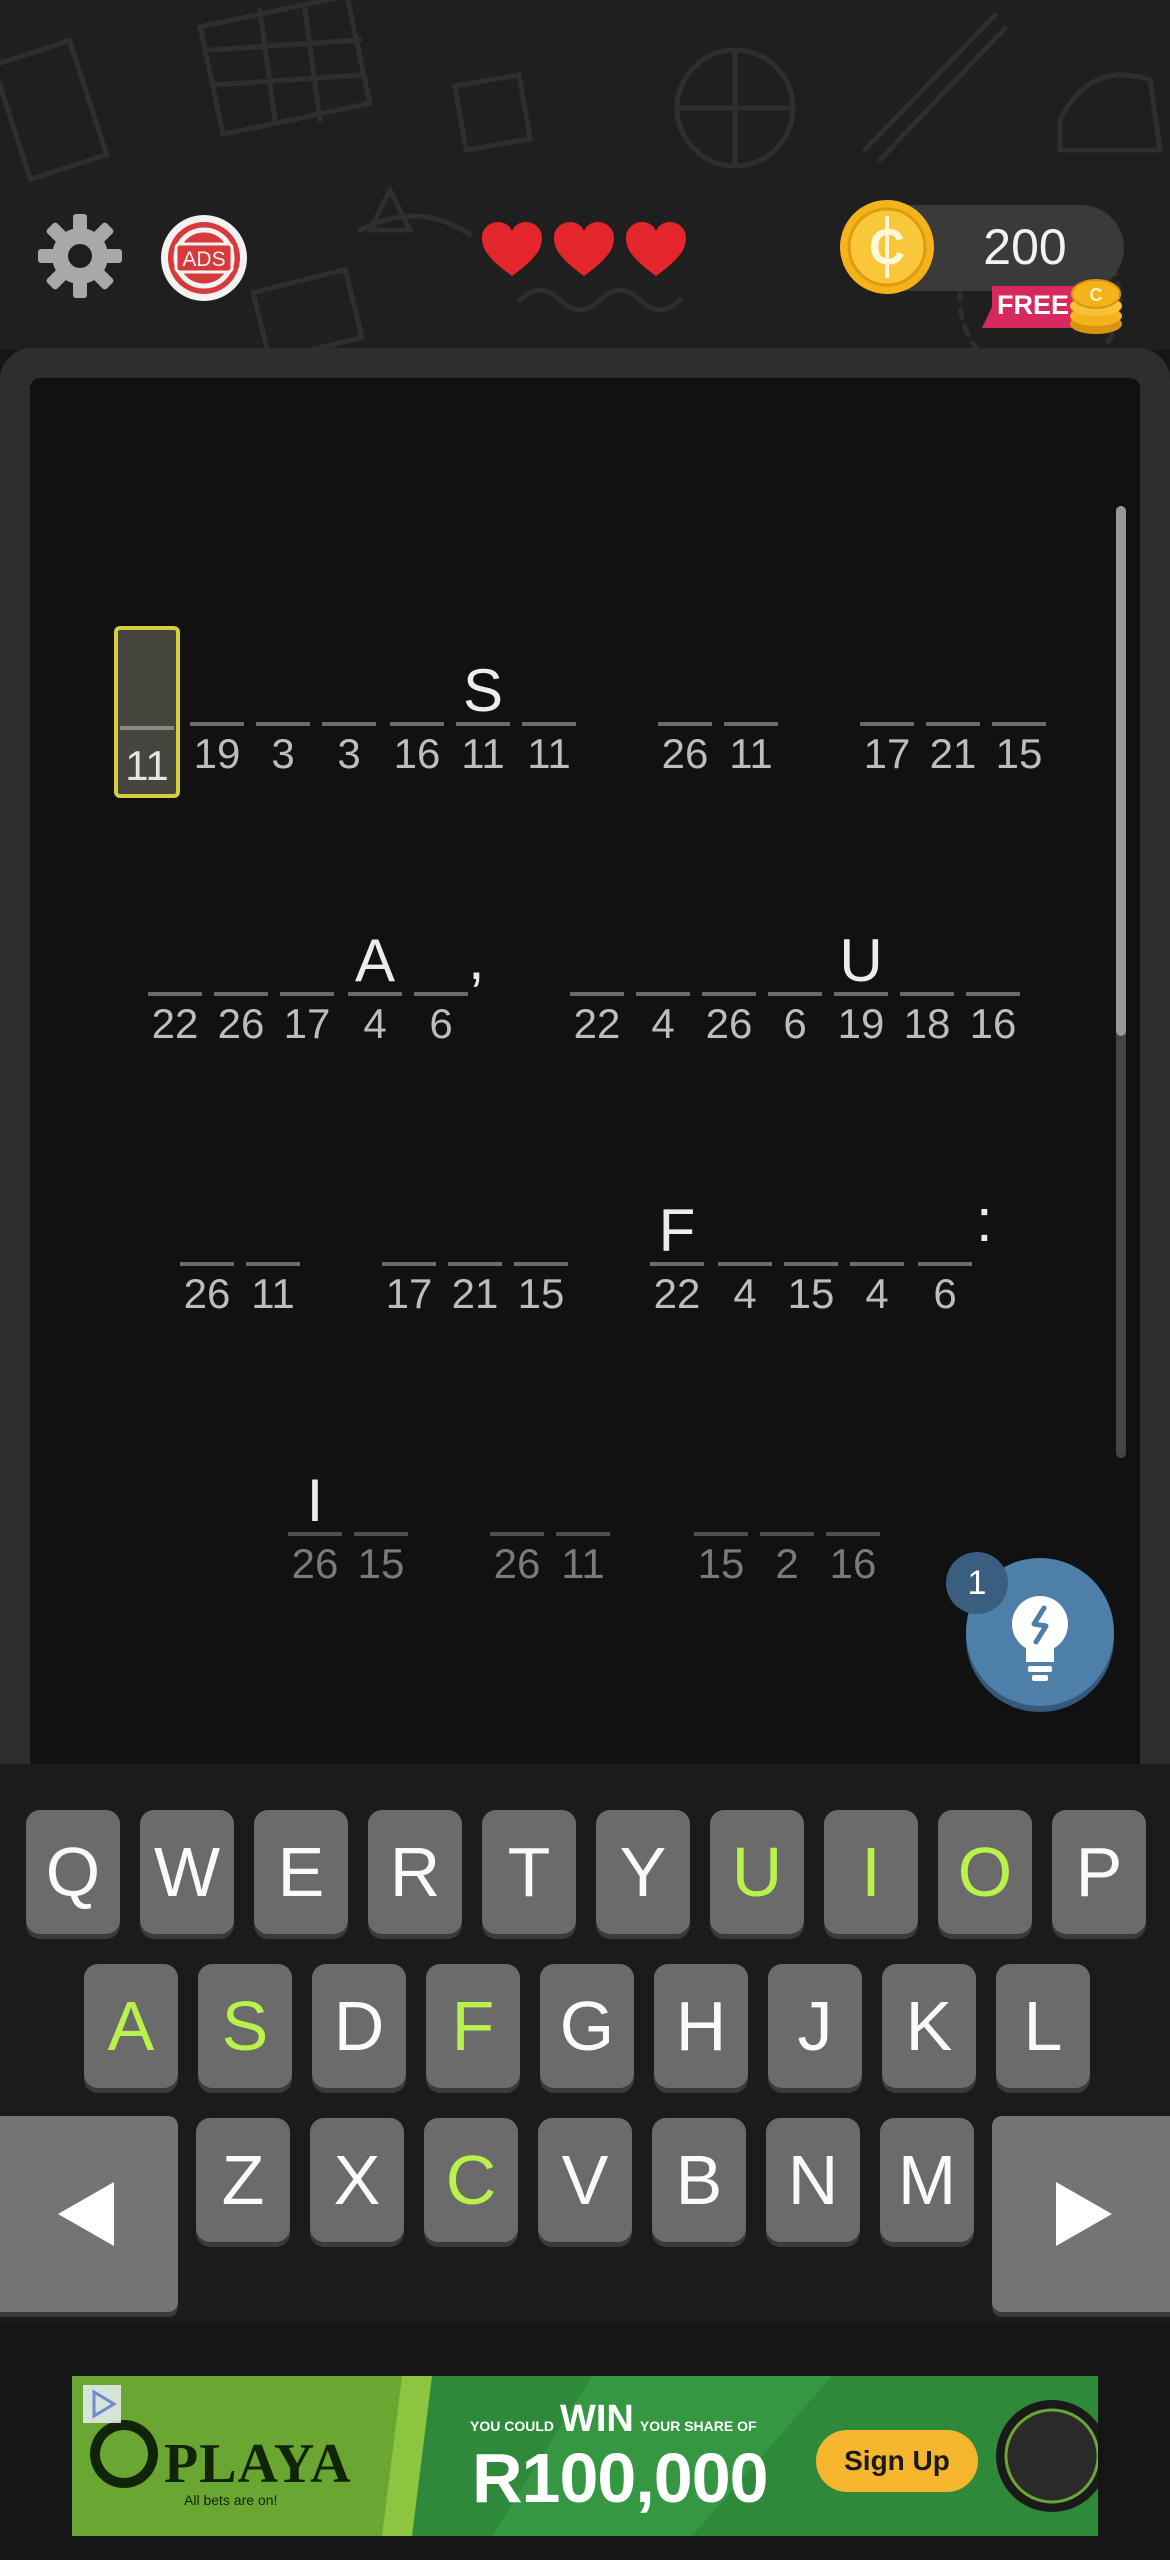 The image size is (1170, 2560). I want to click on settings-gear-icon, so click(80, 256).